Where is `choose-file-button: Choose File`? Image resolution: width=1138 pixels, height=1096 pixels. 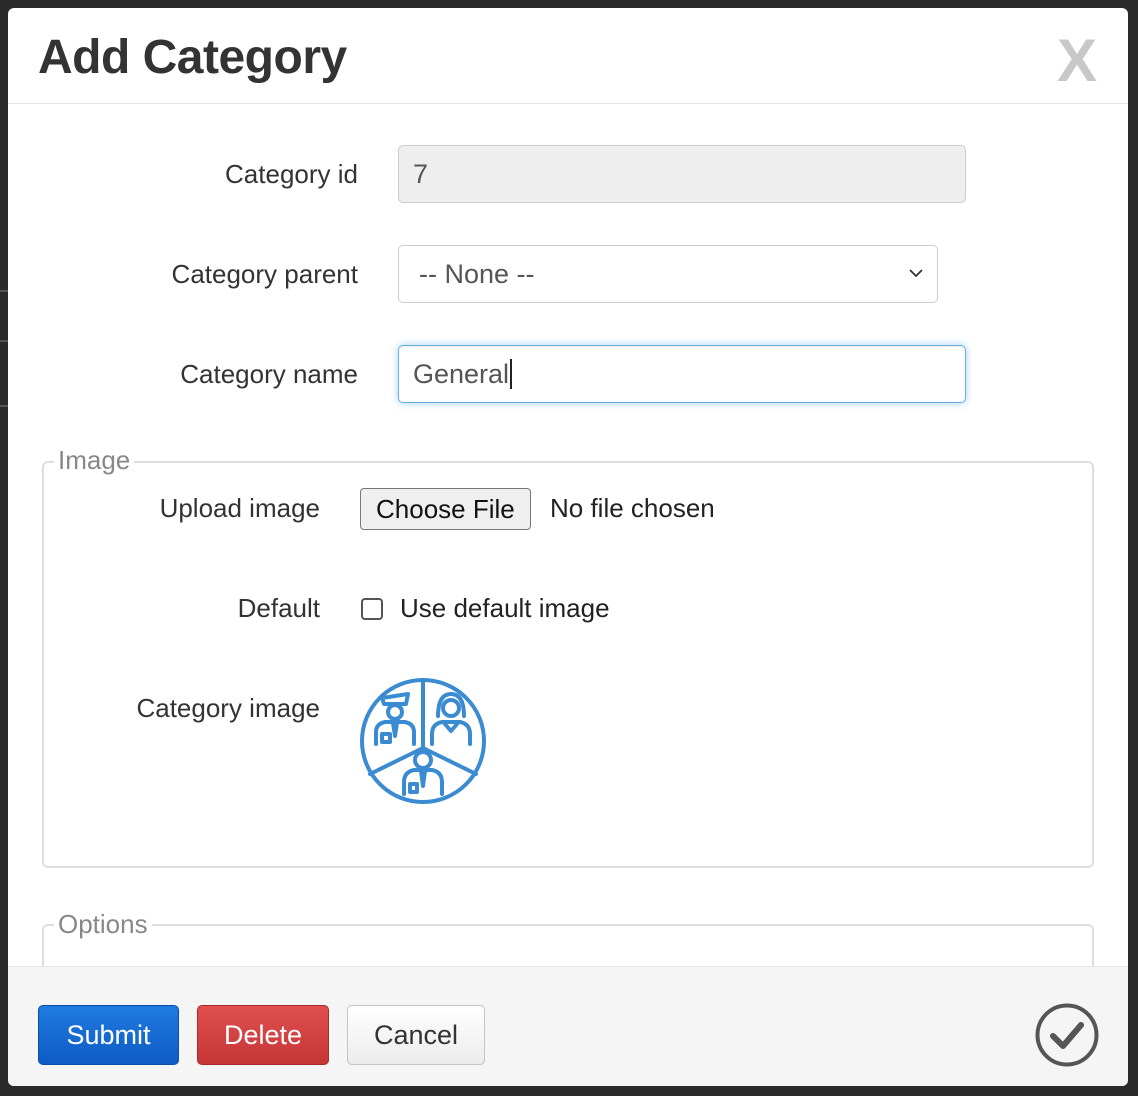
choose-file-button: Choose File is located at coordinates (445, 509).